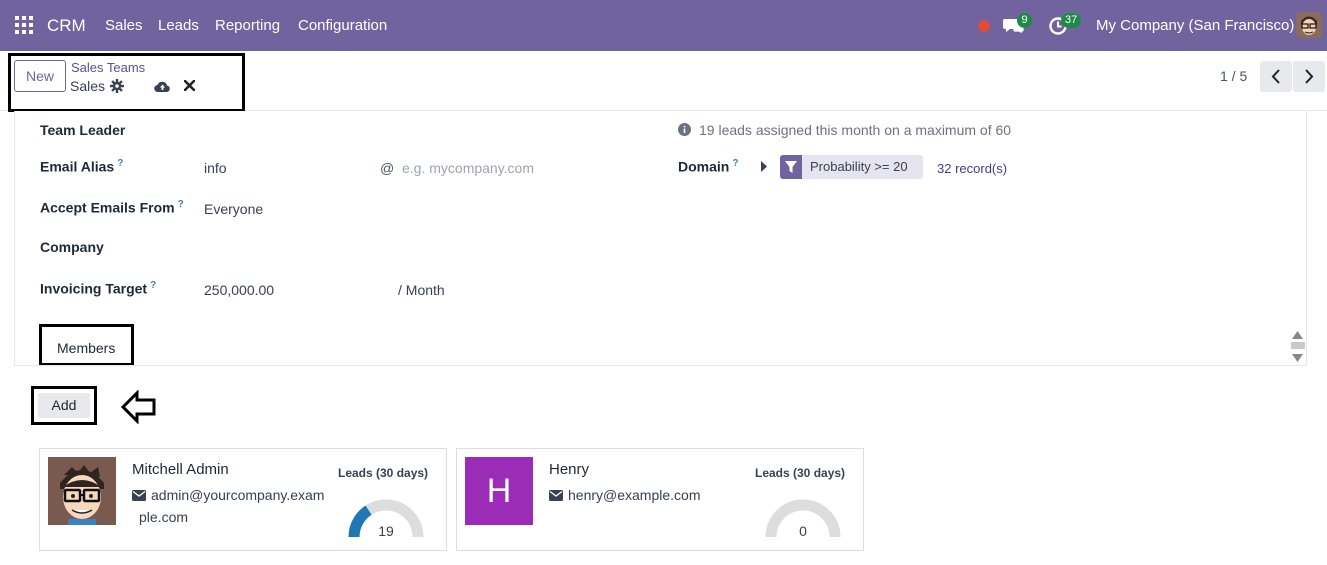 The image size is (1327, 565). Describe the element at coordinates (634, 495) in the screenshot. I see `member-email-line1: henry@example.com` at that location.